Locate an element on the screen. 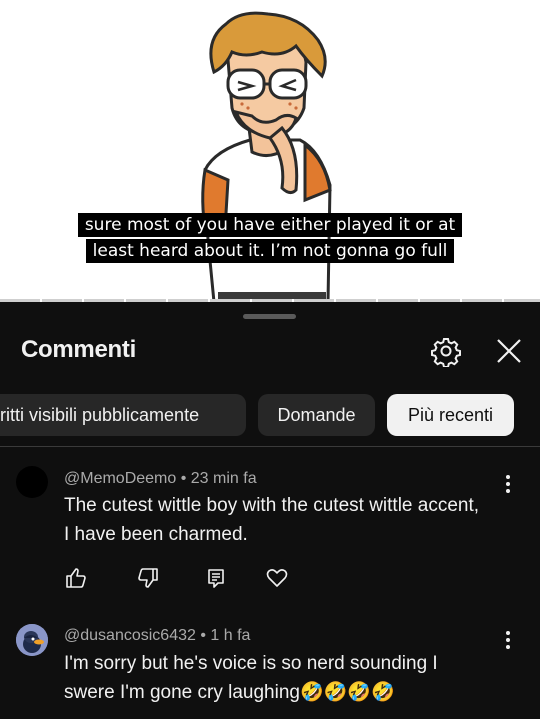 The image size is (540, 719). heart-icon is located at coordinates (277, 578).